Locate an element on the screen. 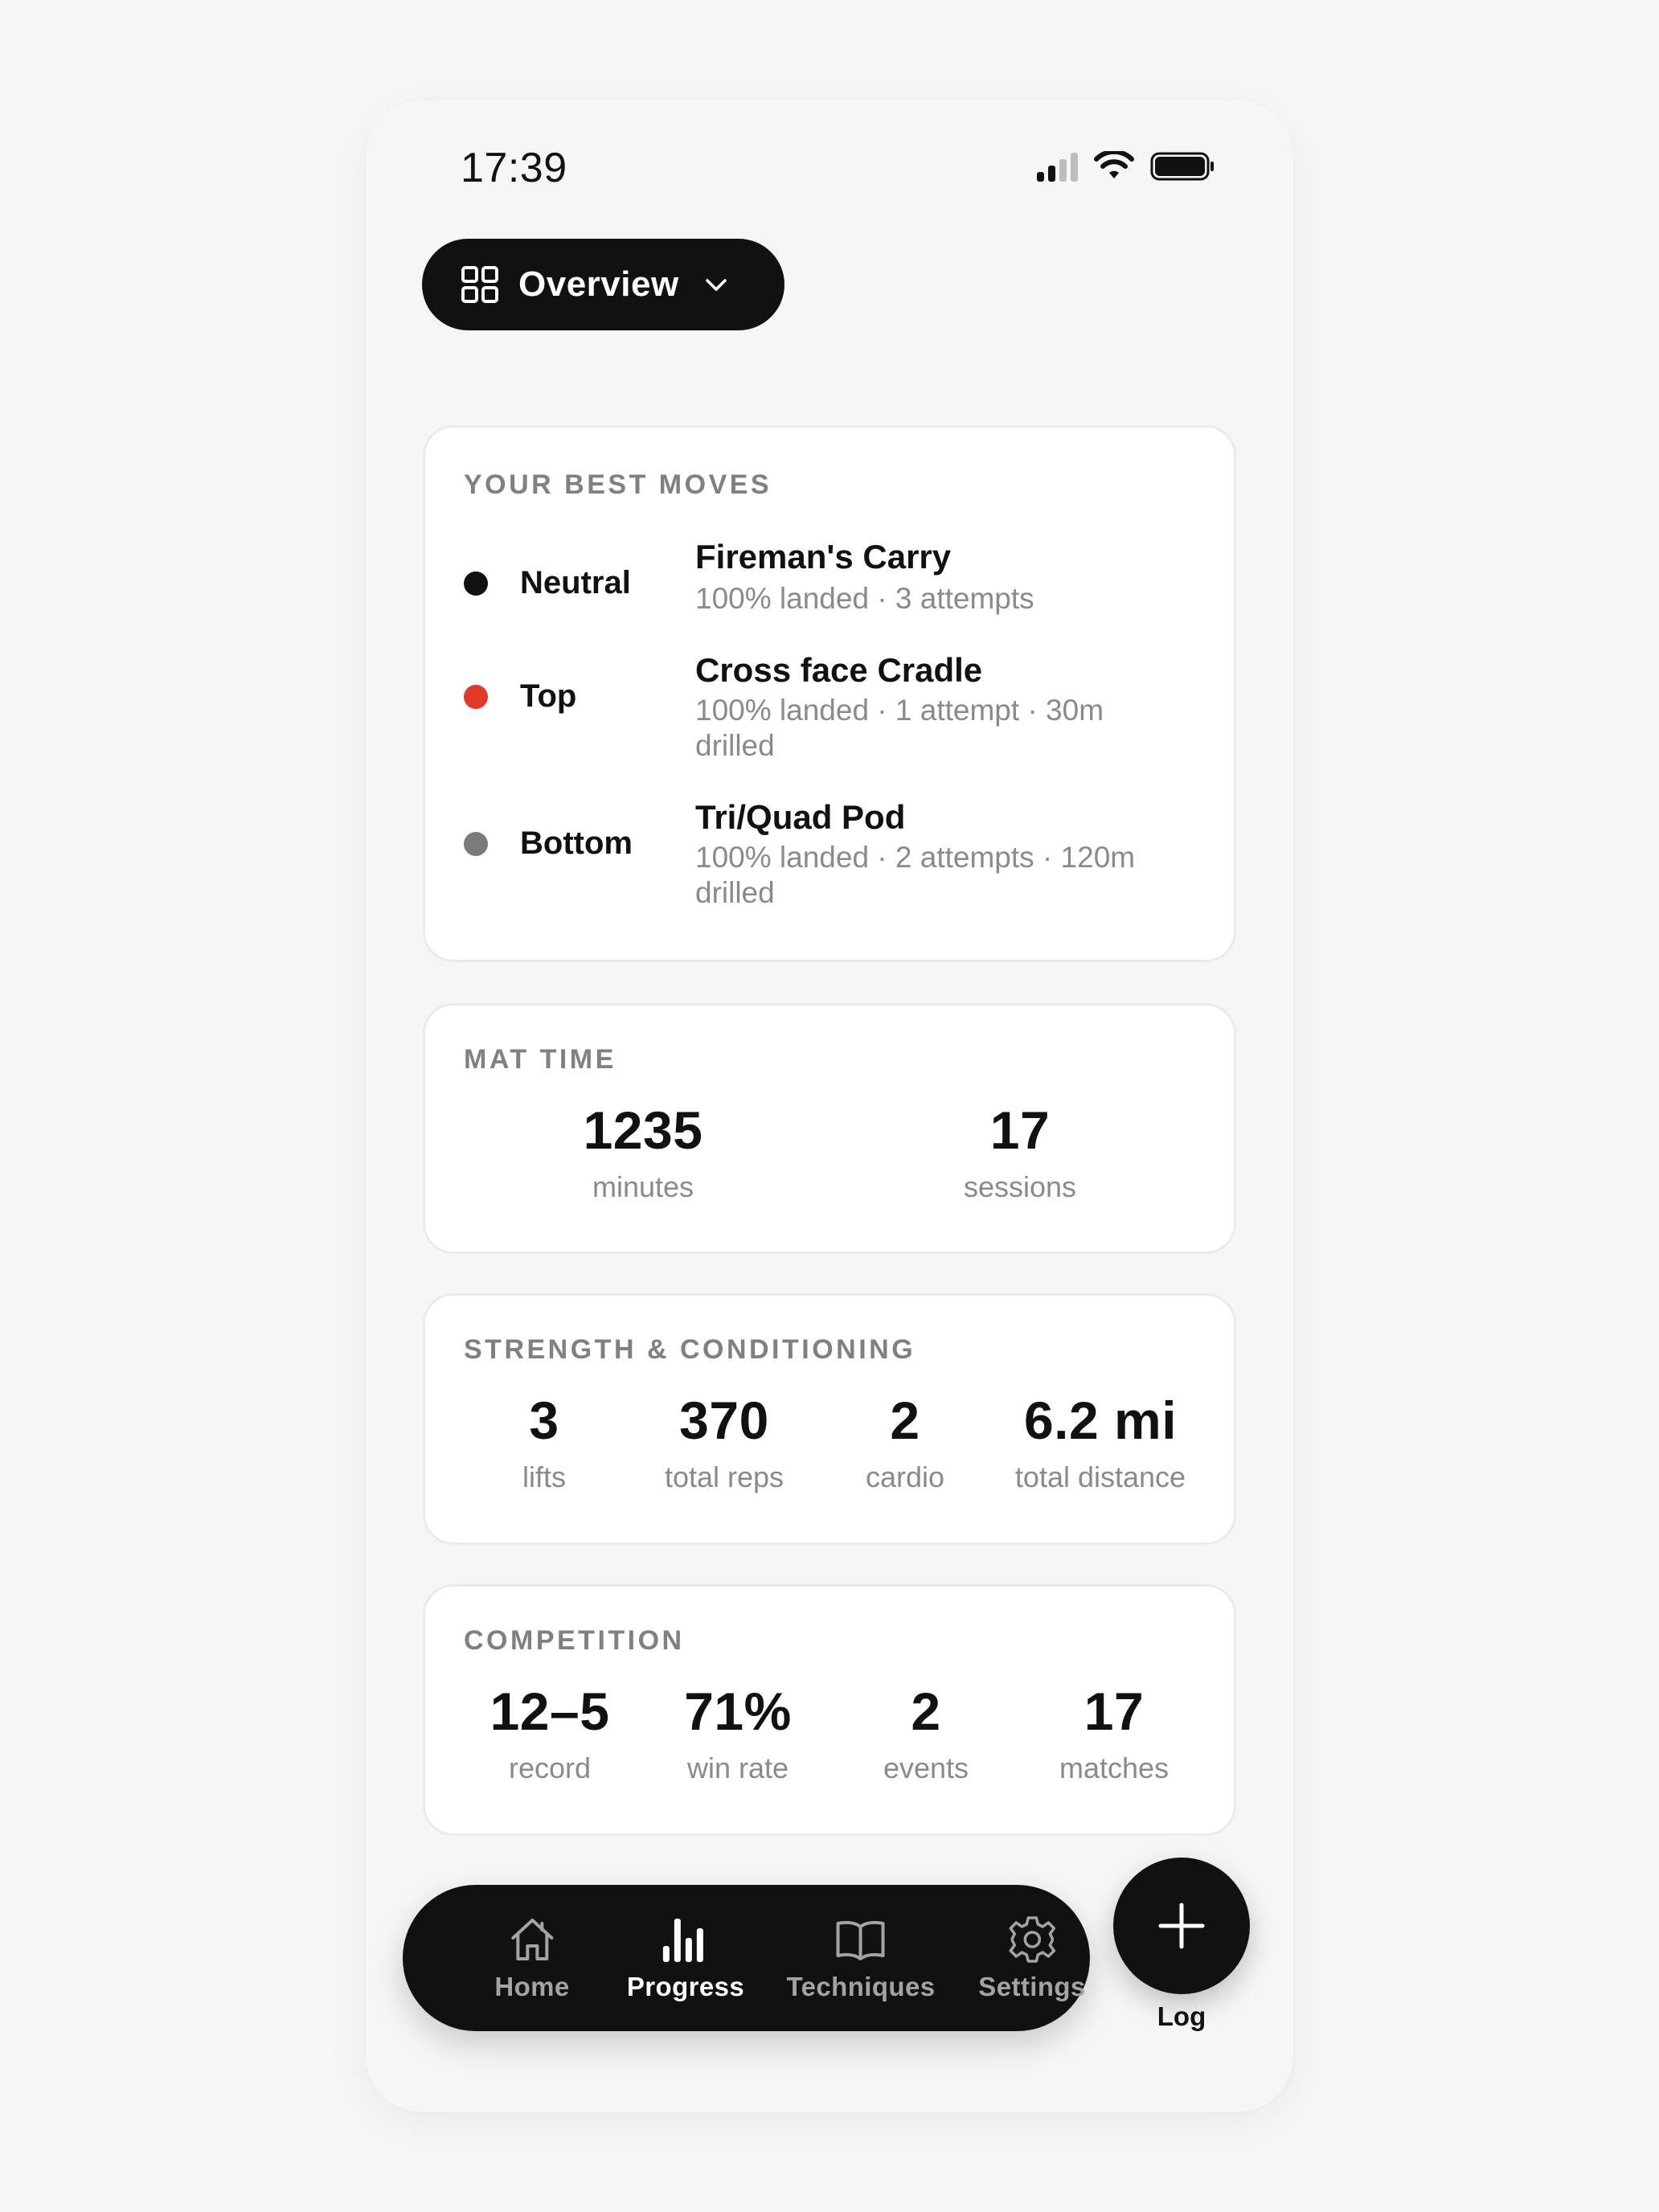 The image size is (1659, 2212). log-button is located at coordinates (1181, 1926).